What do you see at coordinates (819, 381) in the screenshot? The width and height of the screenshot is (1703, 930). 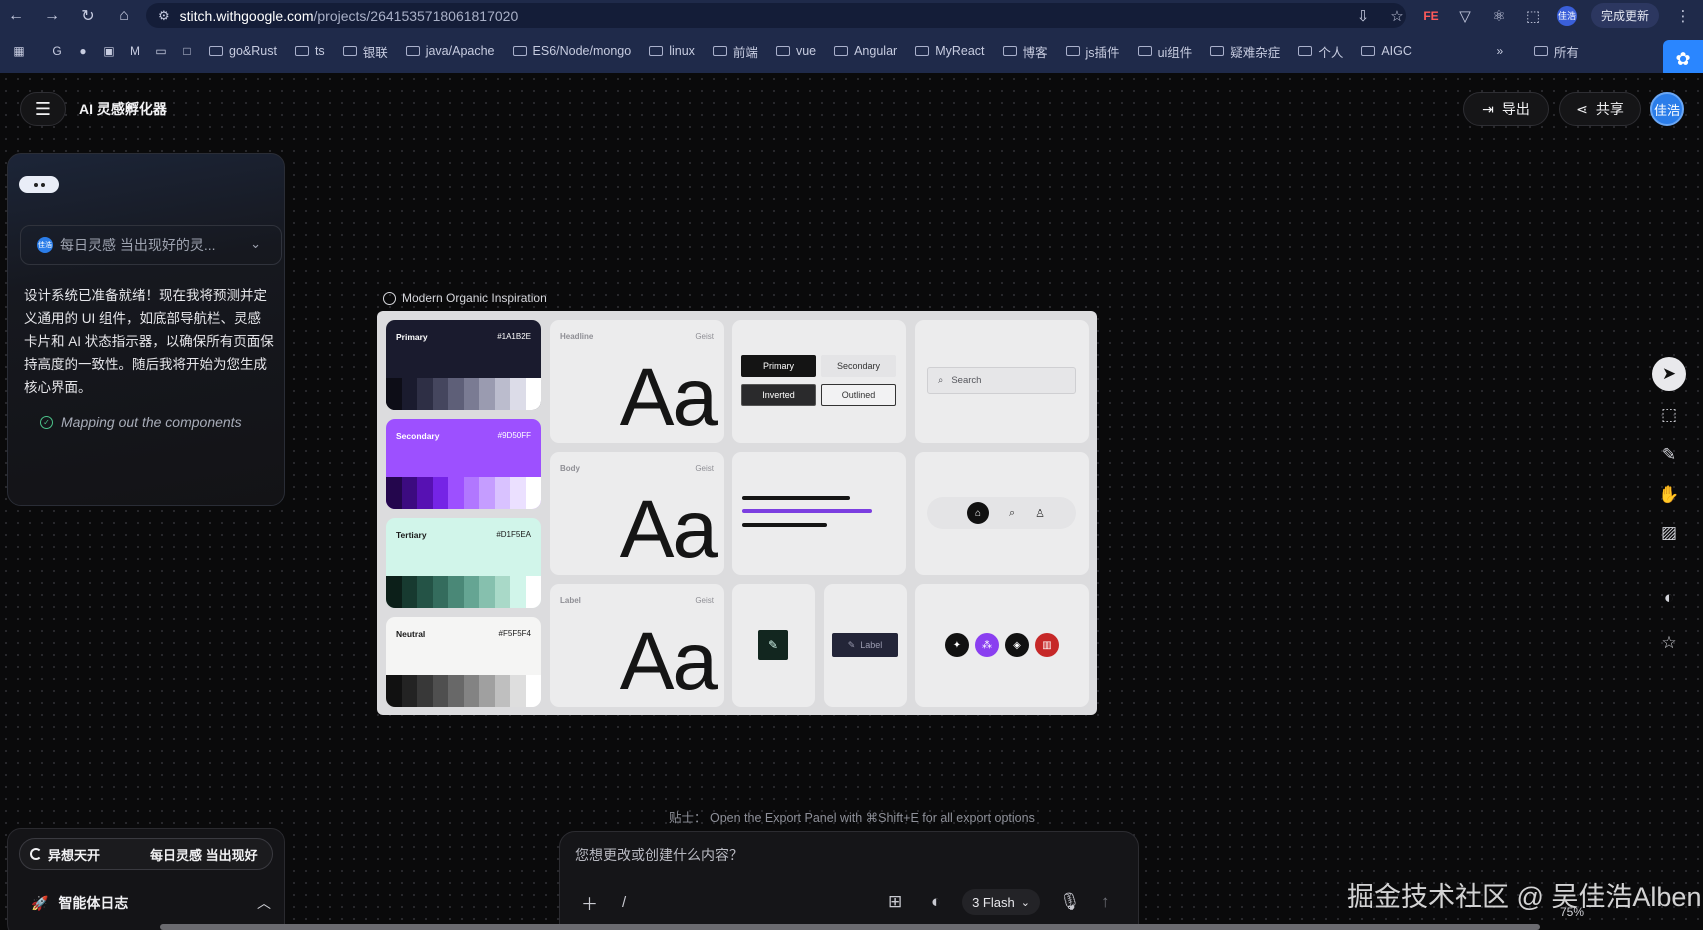 I see `buttons-demo: Primary Secondary Inverted Outlined` at bounding box center [819, 381].